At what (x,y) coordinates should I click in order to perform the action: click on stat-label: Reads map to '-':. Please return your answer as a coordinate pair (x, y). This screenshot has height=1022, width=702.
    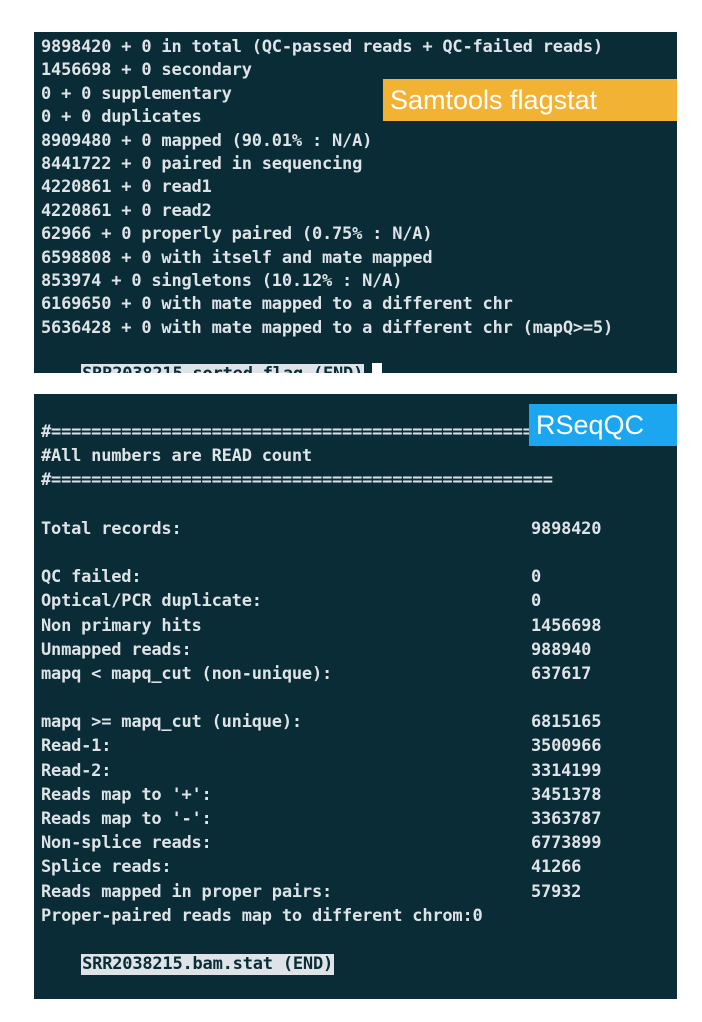
    Looking at the image, I should click on (126, 819).